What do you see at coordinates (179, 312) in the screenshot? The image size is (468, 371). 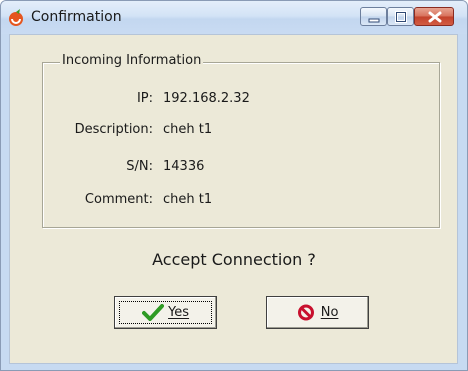 I see `yes-label: Yes` at bounding box center [179, 312].